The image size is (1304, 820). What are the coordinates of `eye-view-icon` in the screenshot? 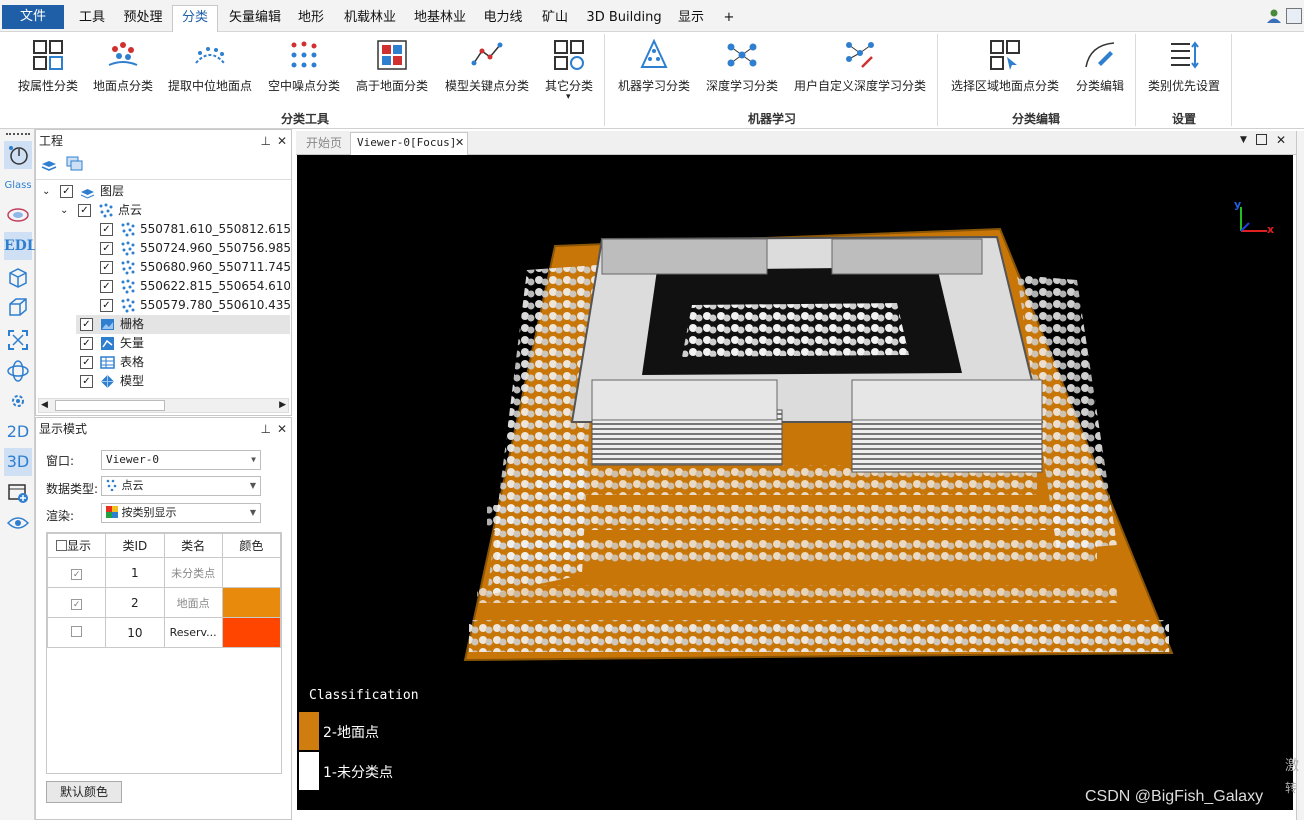 It's located at (18, 523).